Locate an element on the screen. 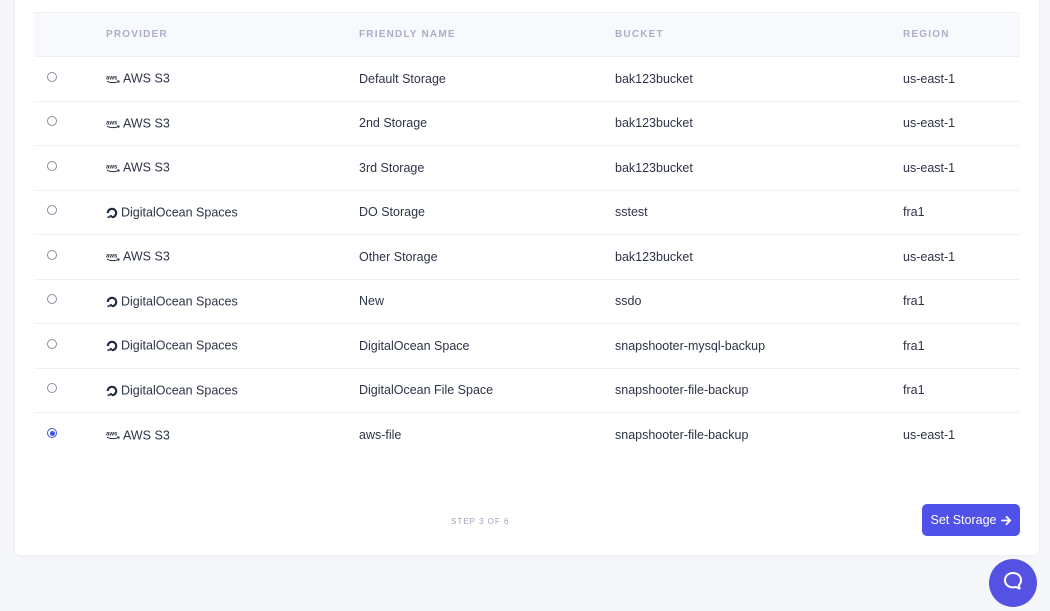  friendly-name-cell: DigitalOcean File Space is located at coordinates (426, 390).